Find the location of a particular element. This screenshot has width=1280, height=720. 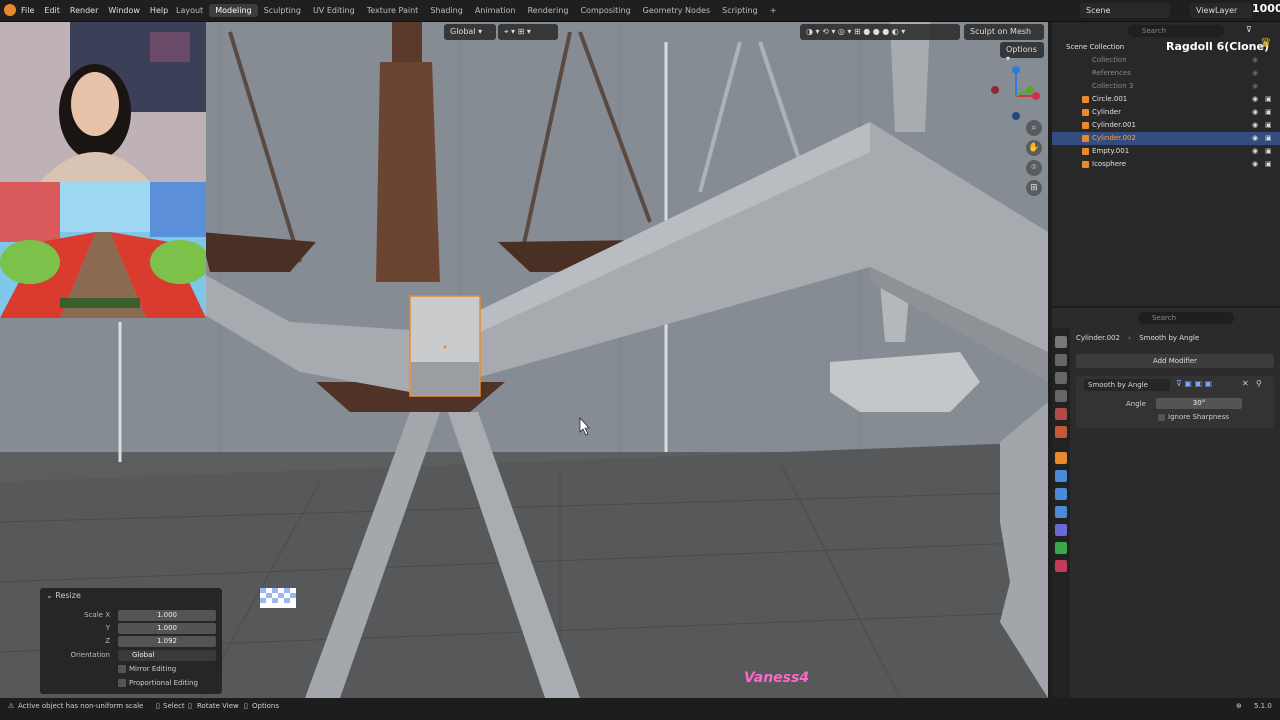

modifier-visibility-icons: ⊽ ▣ ▣ ▣ is located at coordinates (1194, 383).